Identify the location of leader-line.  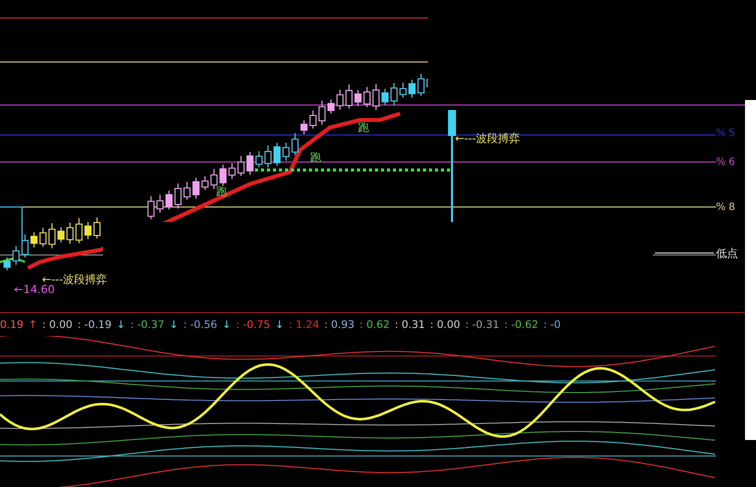
(684, 253).